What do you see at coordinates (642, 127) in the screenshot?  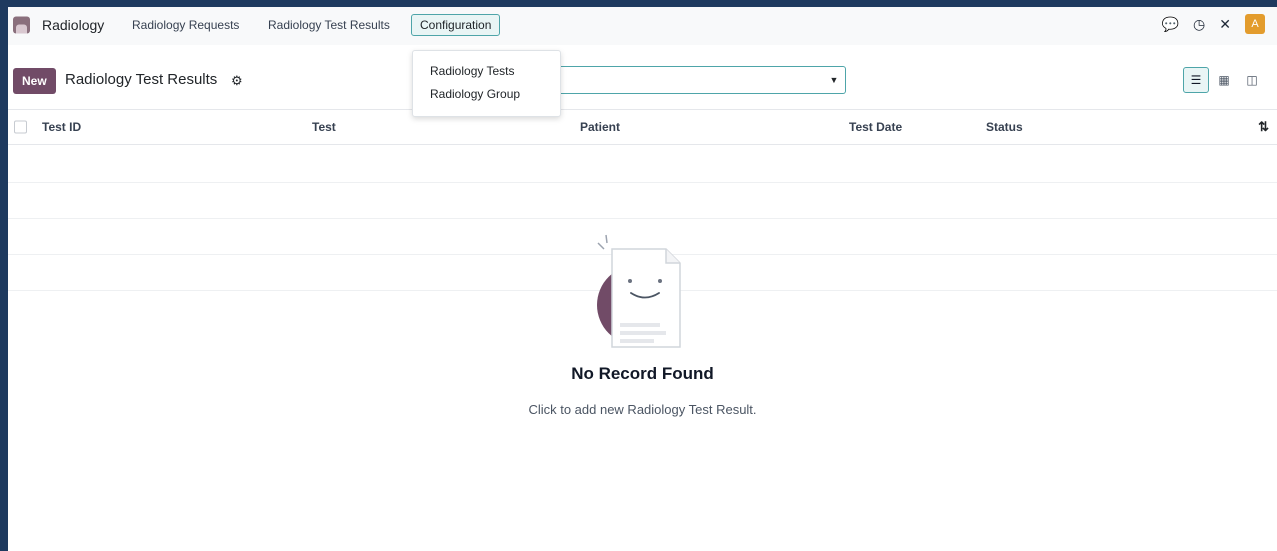 I see `table-header: Test ID Test Patient Test Date Status ⇅` at bounding box center [642, 127].